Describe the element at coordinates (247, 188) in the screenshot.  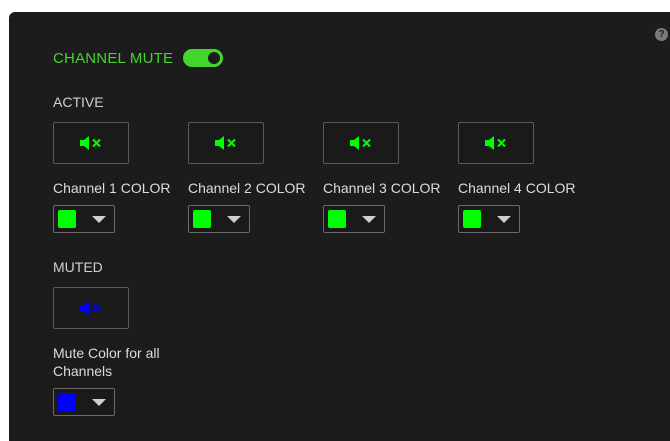
I see `channel-2-color-label: Channel 2 COLOR` at that location.